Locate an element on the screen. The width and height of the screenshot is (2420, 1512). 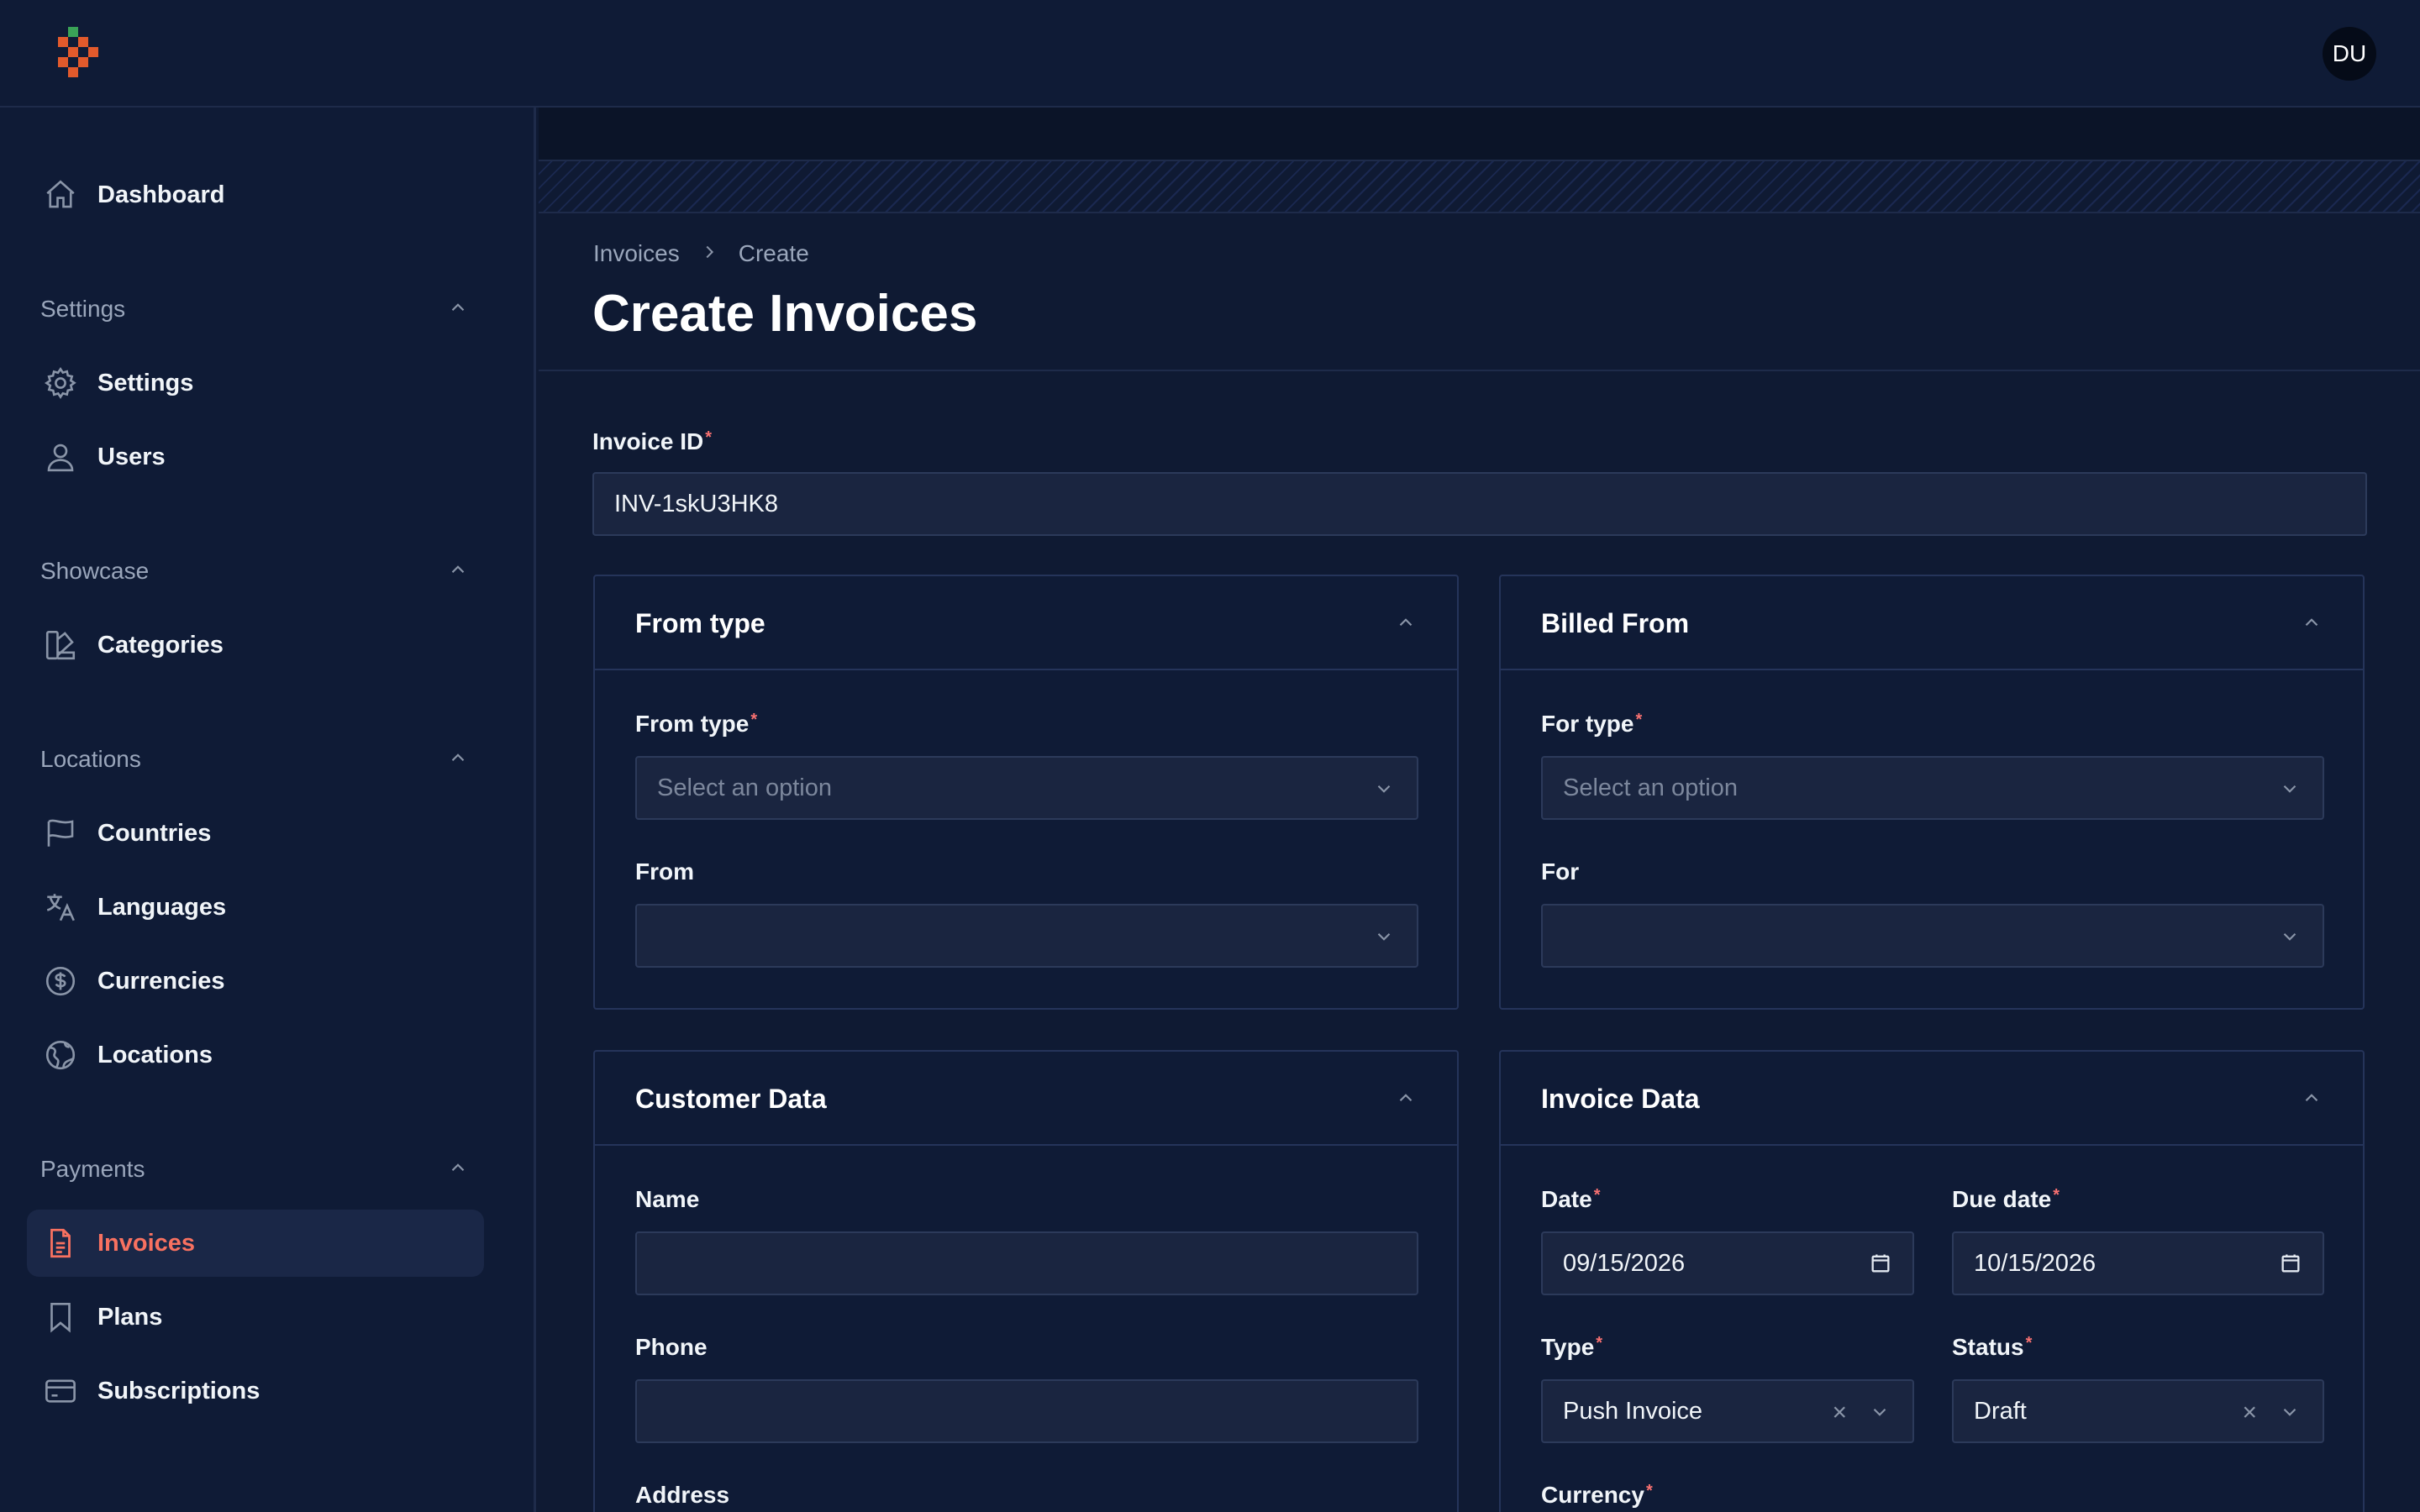
app-logo is located at coordinates (80, 54).